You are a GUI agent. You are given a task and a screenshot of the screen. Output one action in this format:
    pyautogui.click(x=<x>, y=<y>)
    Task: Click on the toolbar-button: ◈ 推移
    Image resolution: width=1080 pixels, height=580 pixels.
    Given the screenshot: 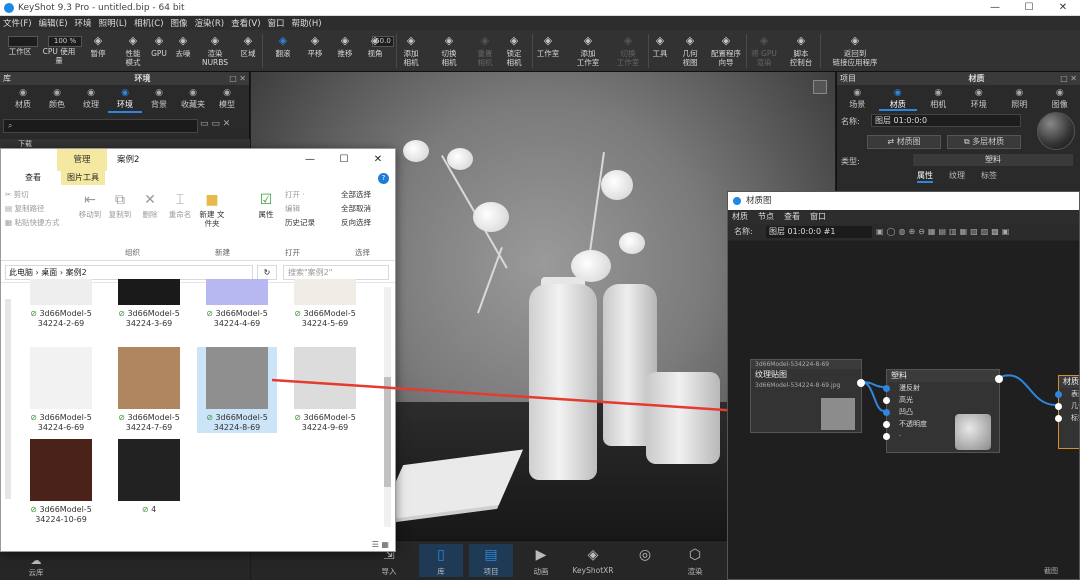 What is the action you would take?
    pyautogui.click(x=345, y=52)
    